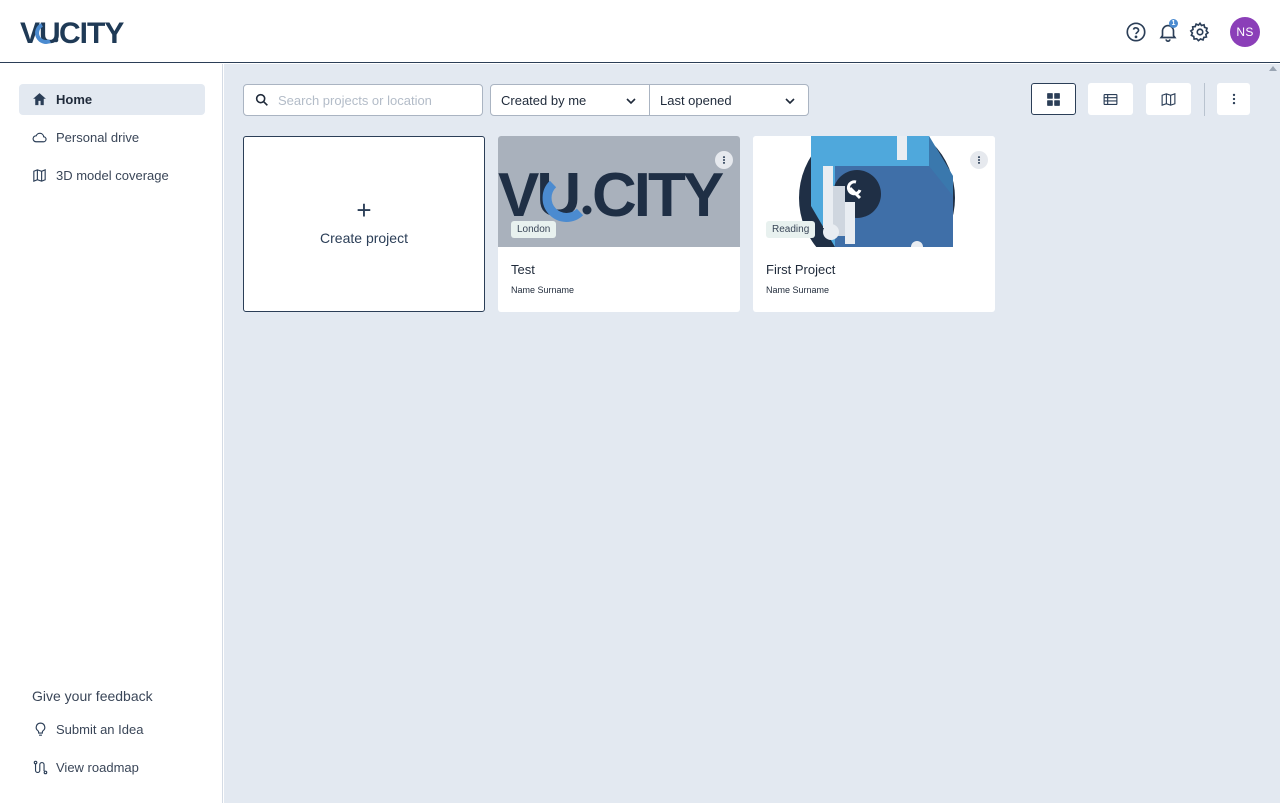  Describe the element at coordinates (801, 269) in the screenshot. I see `project-title: First Project` at that location.